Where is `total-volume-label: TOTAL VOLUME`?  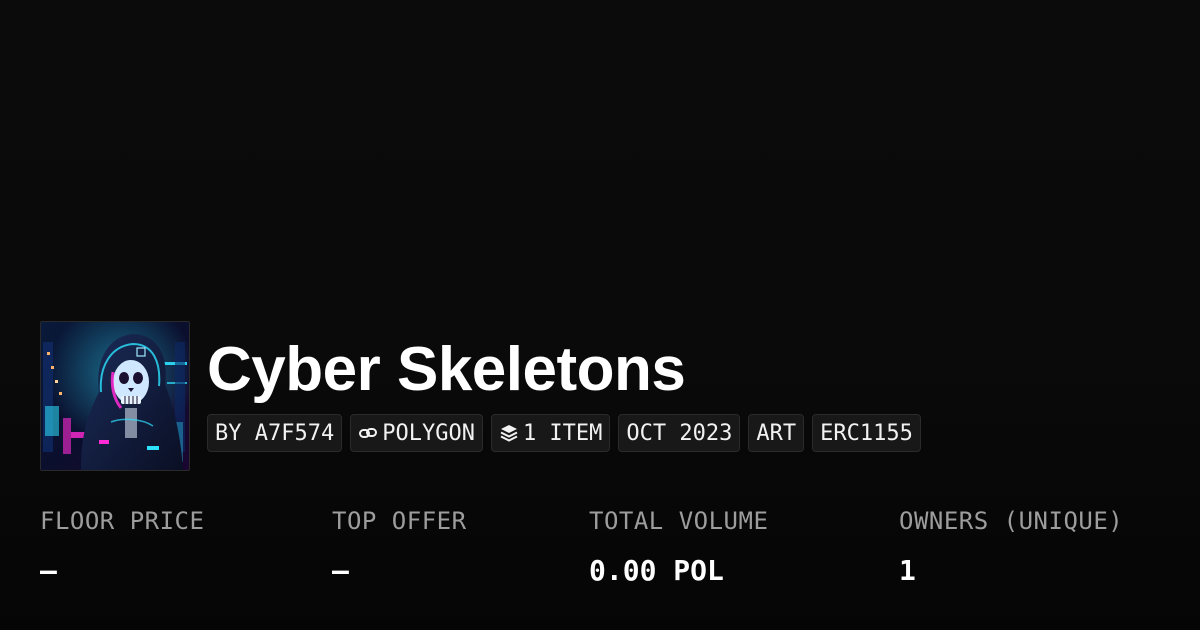 total-volume-label: TOTAL VOLUME is located at coordinates (679, 521).